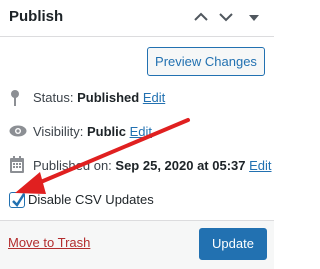 Image resolution: width=320 pixels, height=269 pixels. Describe the element at coordinates (254, 17) in the screenshot. I see `triangle-down-icon` at that location.